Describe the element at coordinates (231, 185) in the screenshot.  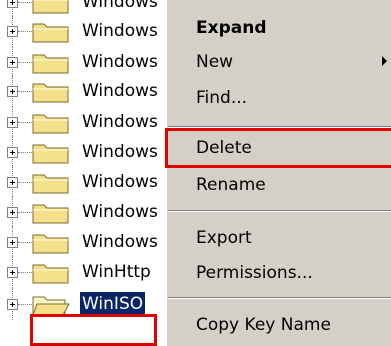
I see `menu-item-rename: Rename` at that location.